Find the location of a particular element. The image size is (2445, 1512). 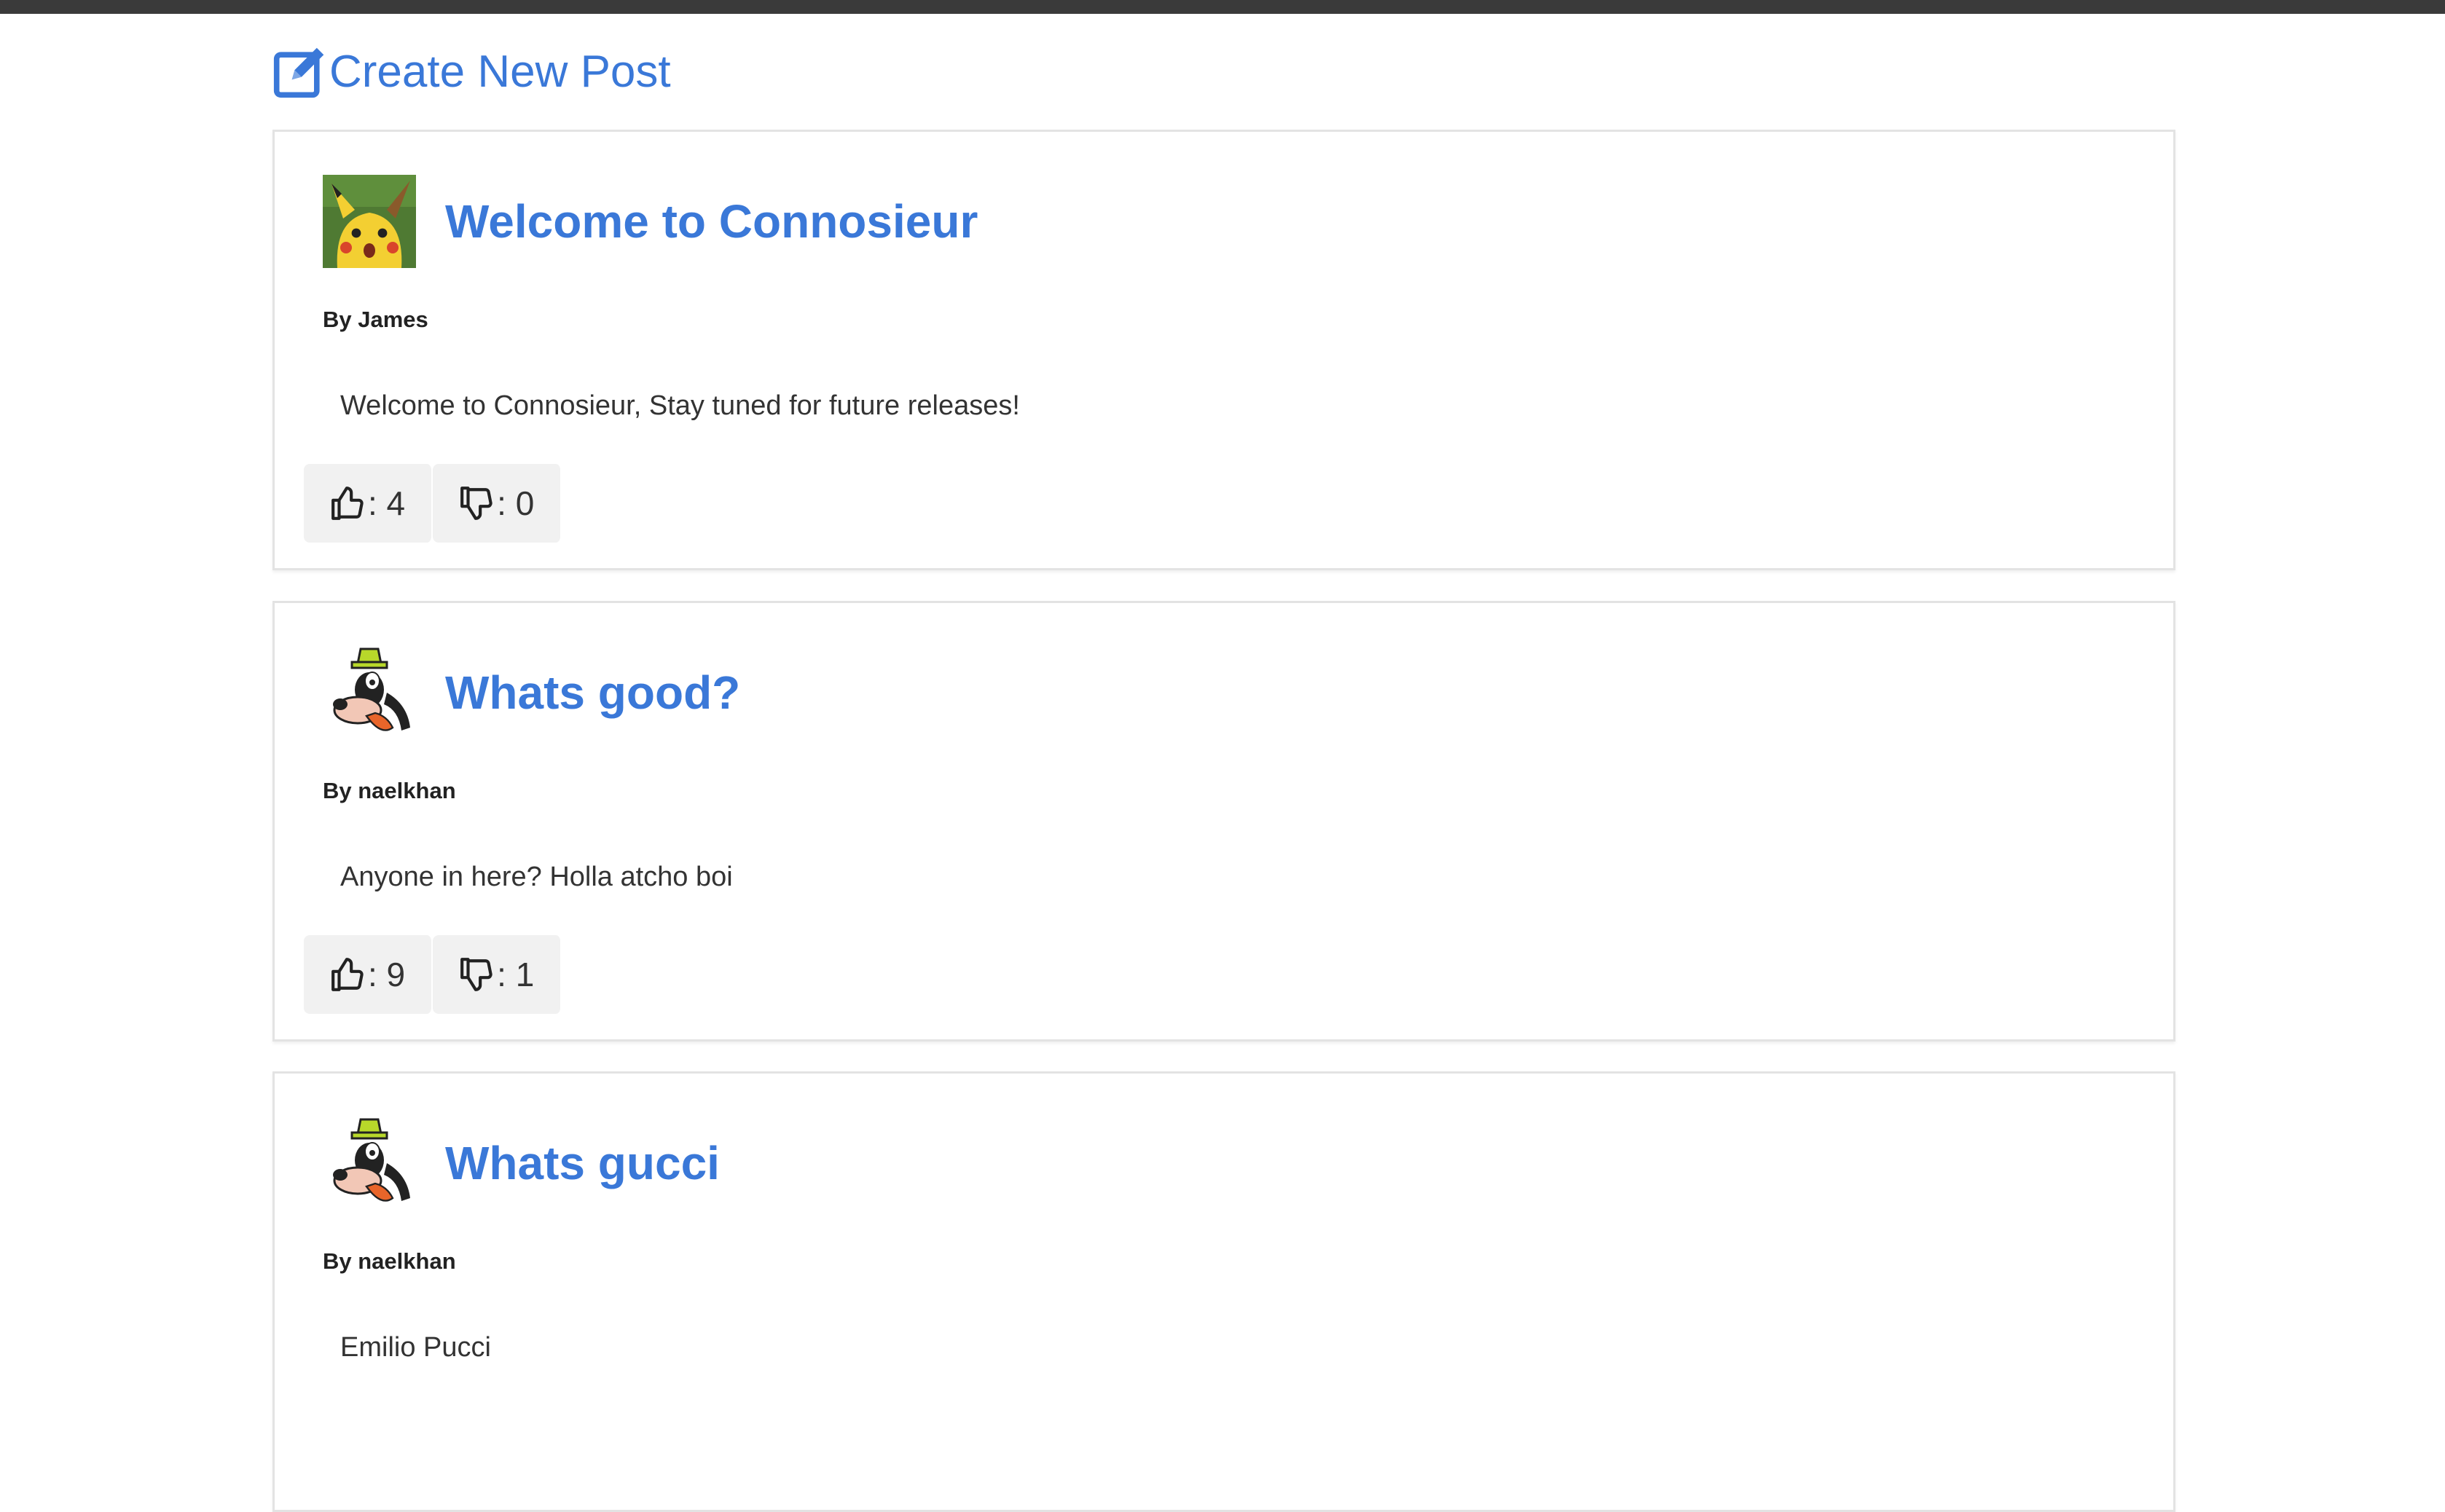

create-post-link: Create New Post is located at coordinates (471, 71).